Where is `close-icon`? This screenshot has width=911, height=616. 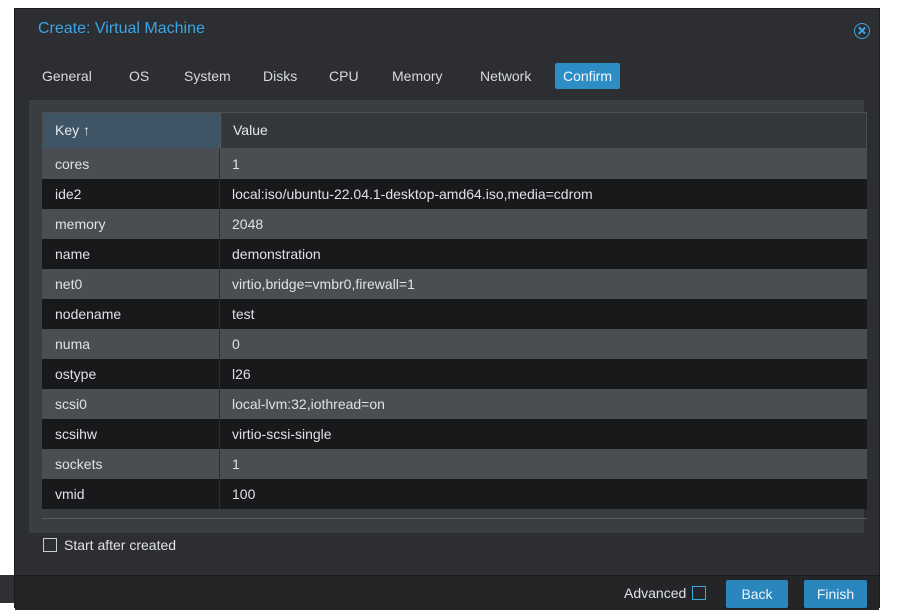 close-icon is located at coordinates (862, 31).